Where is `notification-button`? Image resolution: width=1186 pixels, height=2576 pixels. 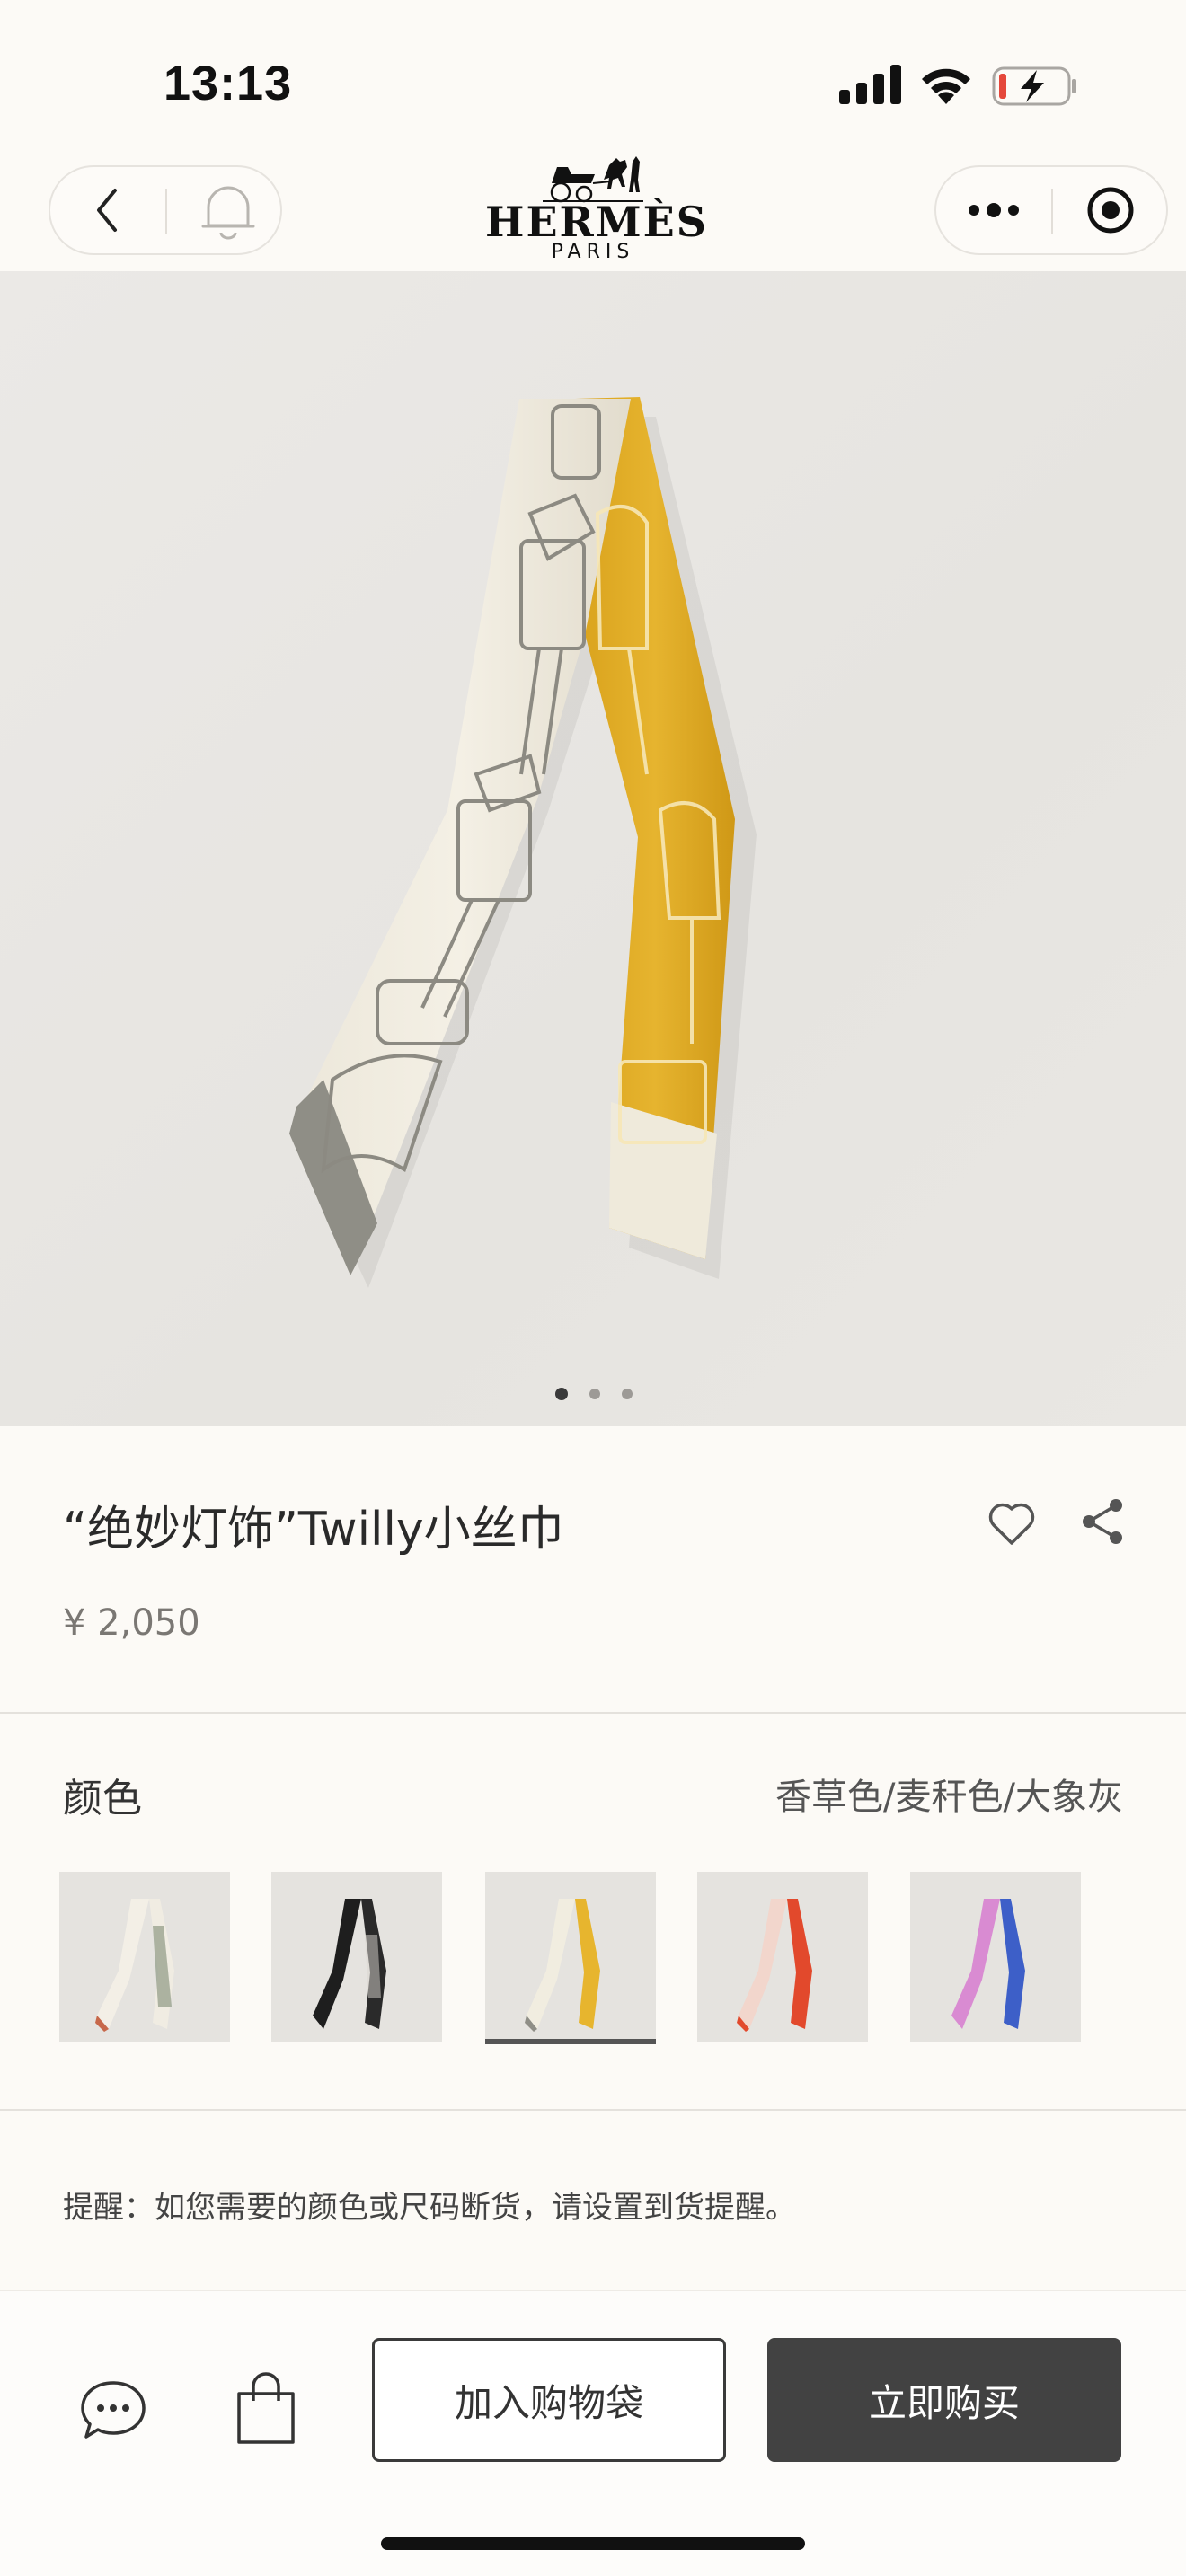 notification-button is located at coordinates (228, 210).